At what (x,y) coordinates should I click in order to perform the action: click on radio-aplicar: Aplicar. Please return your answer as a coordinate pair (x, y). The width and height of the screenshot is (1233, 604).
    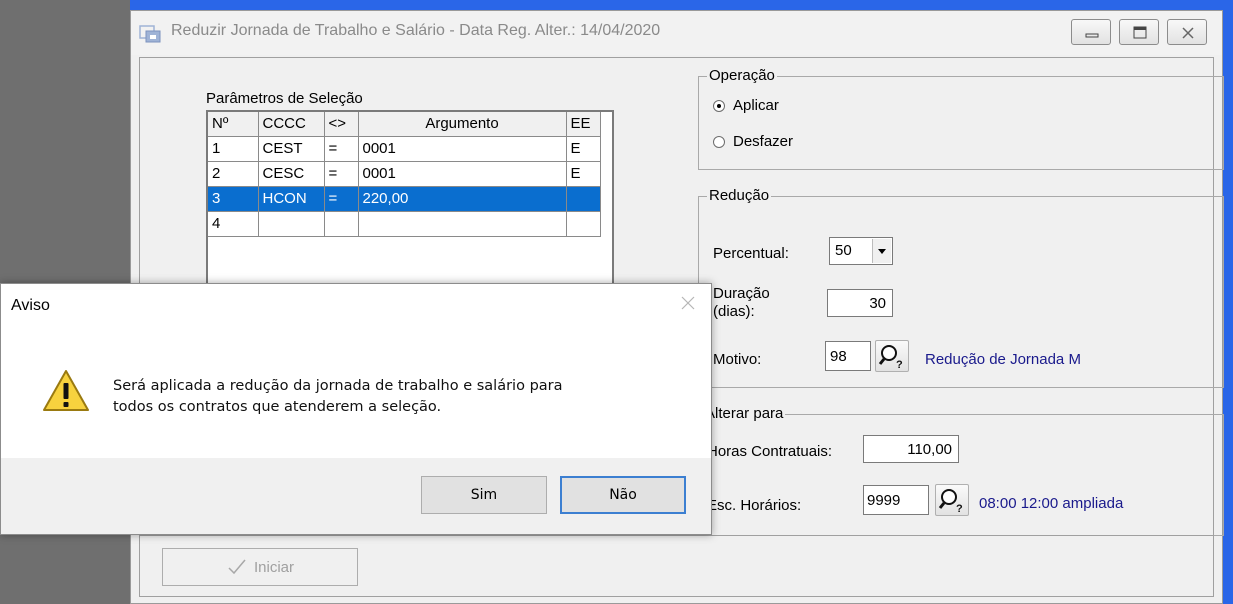
    Looking at the image, I should click on (746, 105).